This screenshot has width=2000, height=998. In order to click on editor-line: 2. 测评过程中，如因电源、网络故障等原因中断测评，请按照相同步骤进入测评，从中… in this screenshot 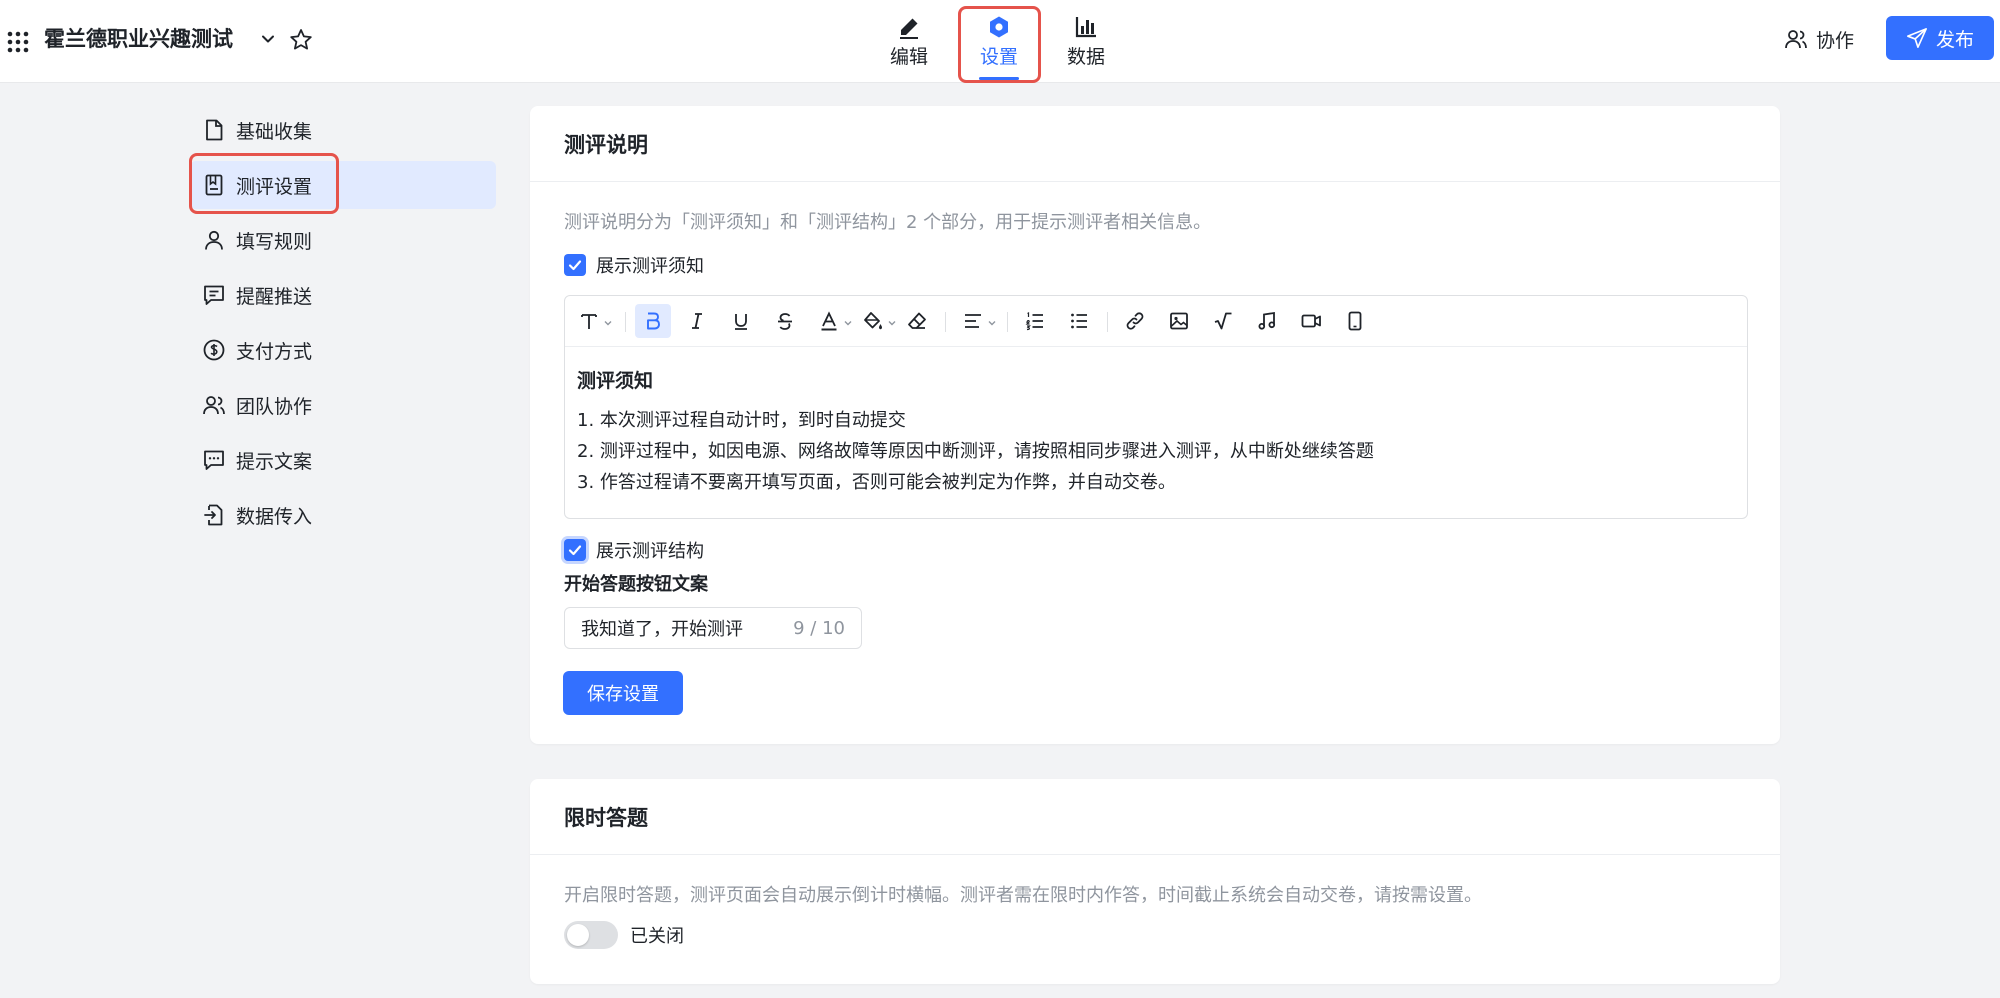, I will do `click(975, 451)`.